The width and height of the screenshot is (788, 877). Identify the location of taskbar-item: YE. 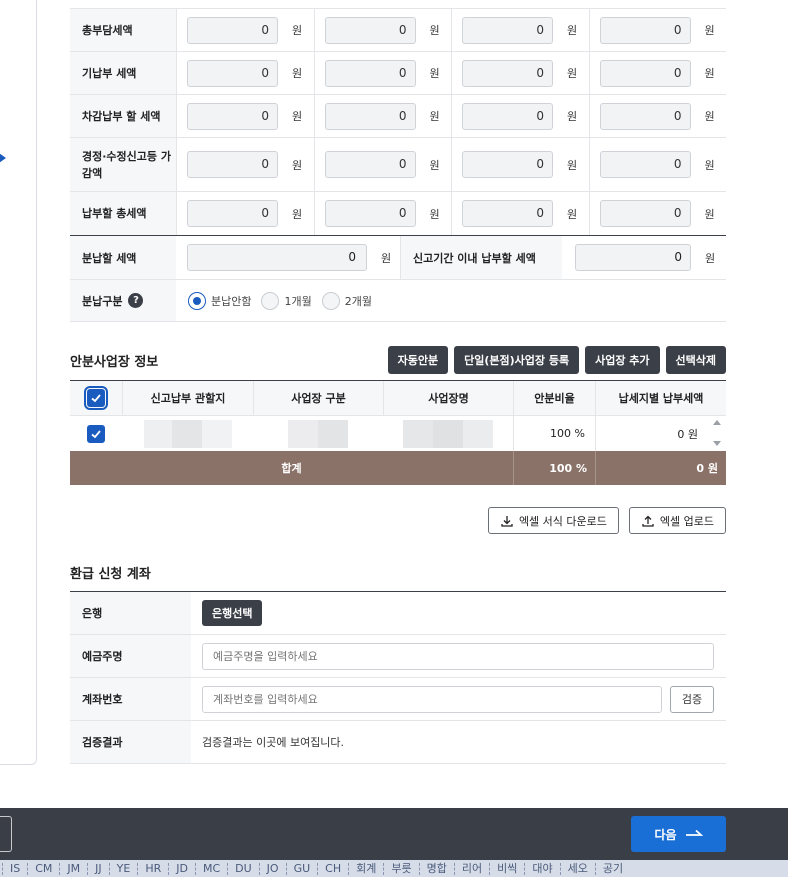
(123, 868).